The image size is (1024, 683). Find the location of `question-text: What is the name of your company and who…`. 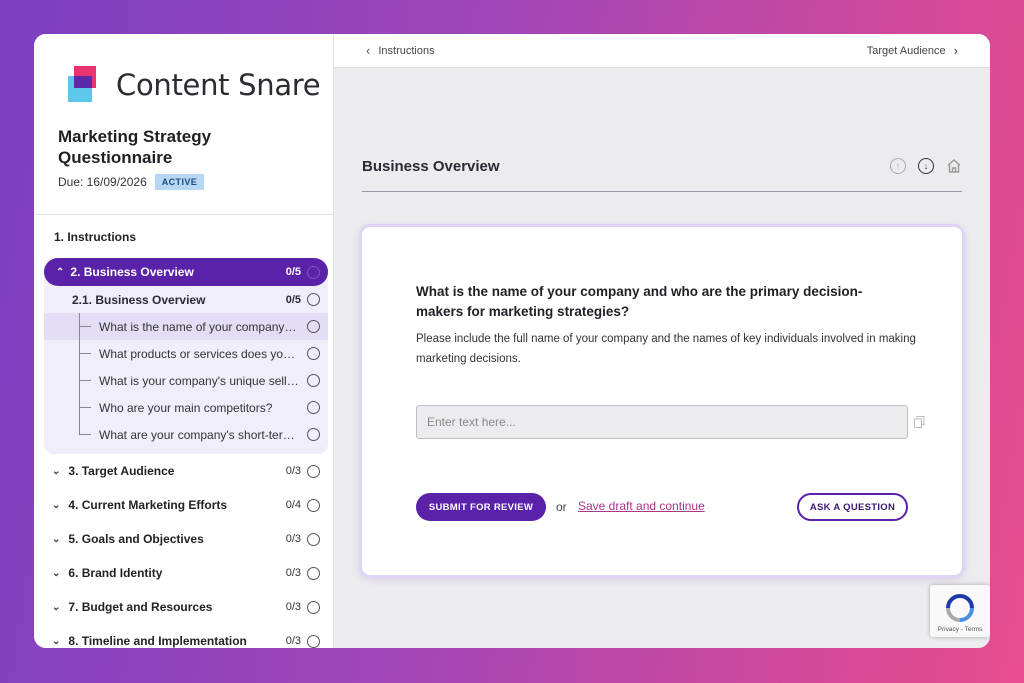

question-text: What is the name of your company and who… is located at coordinates (639, 301).